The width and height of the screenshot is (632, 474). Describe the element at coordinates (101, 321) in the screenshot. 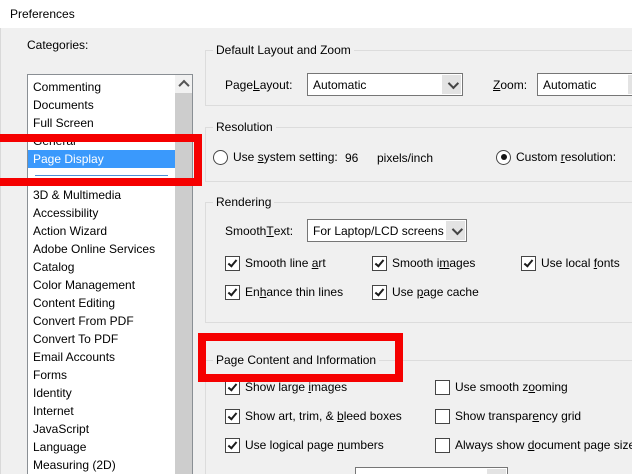

I see `category-item-convert-from-pdf: Convert From PDF` at that location.